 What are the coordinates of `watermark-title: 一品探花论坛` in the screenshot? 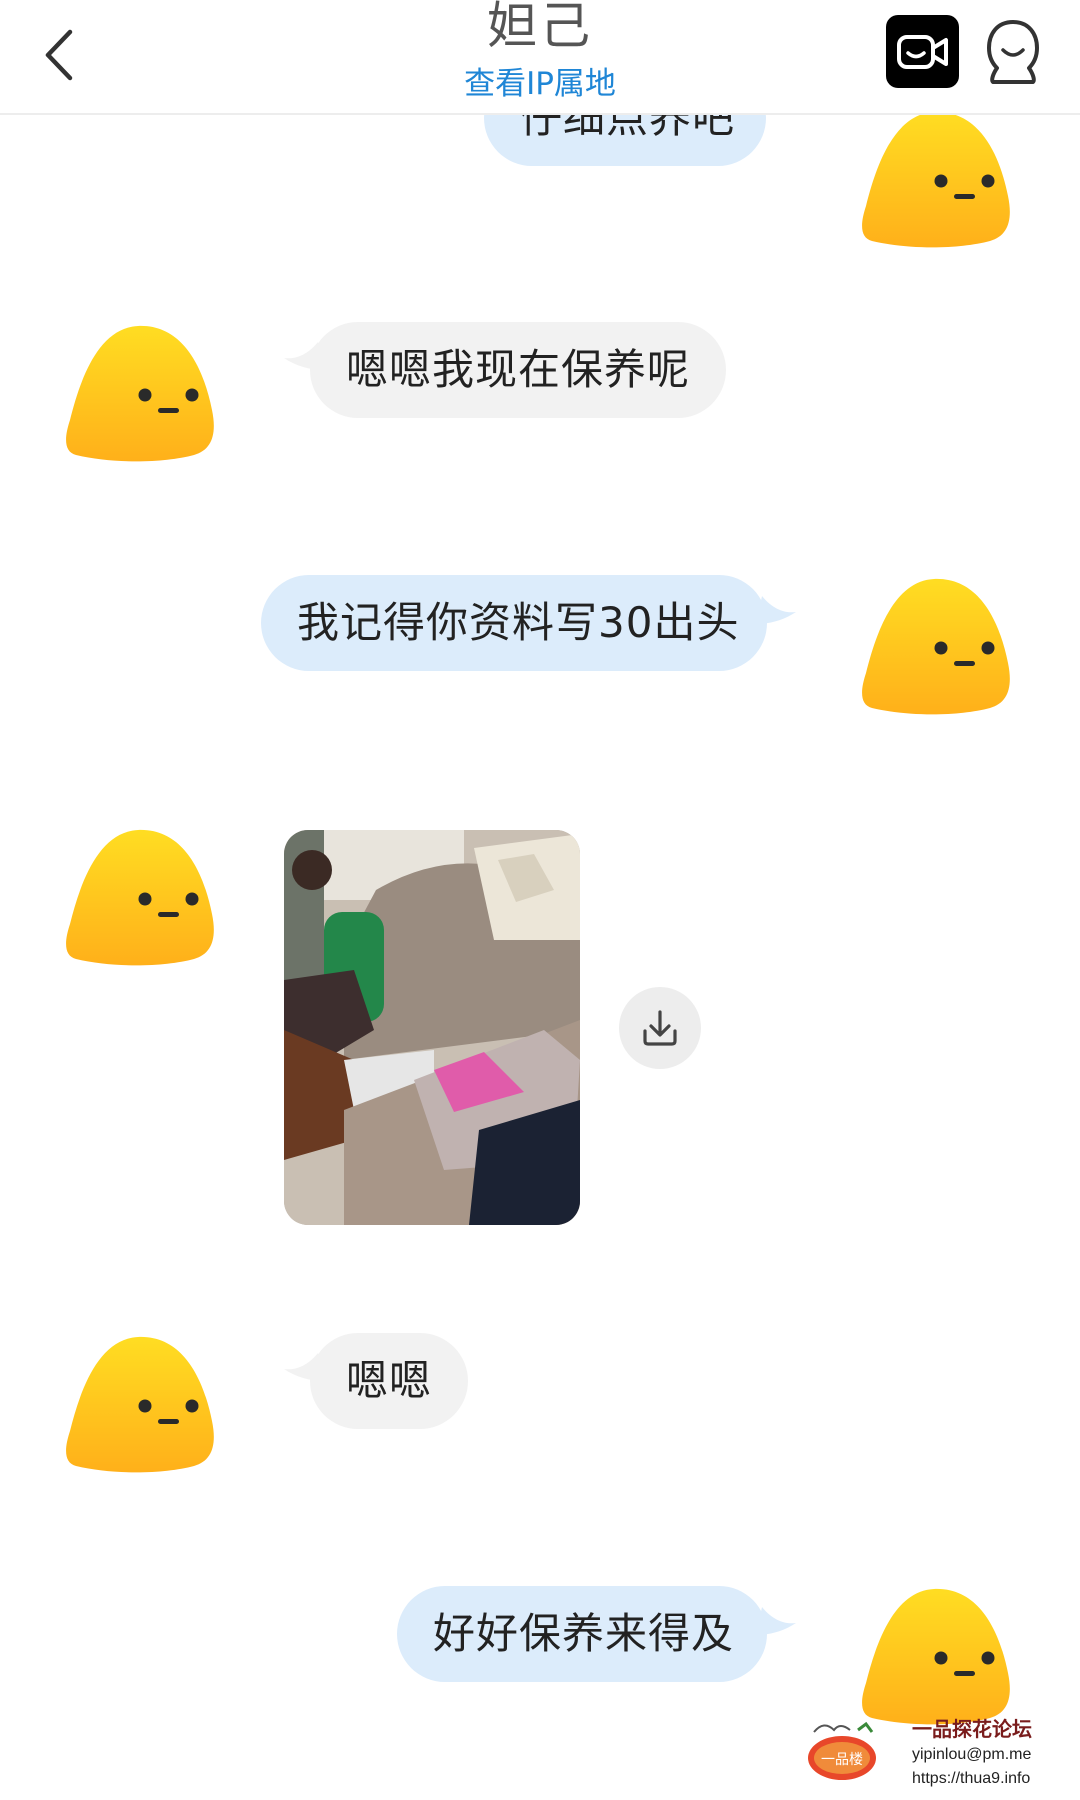 It's located at (972, 1729).